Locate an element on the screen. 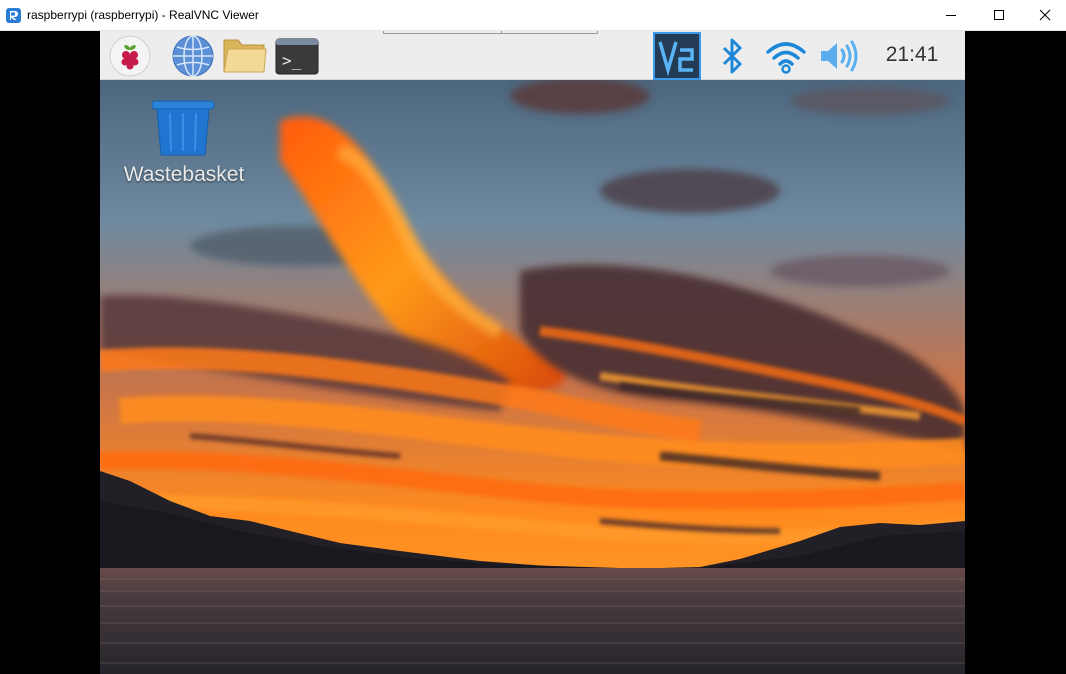  terminal-button: >_ is located at coordinates (297, 56).